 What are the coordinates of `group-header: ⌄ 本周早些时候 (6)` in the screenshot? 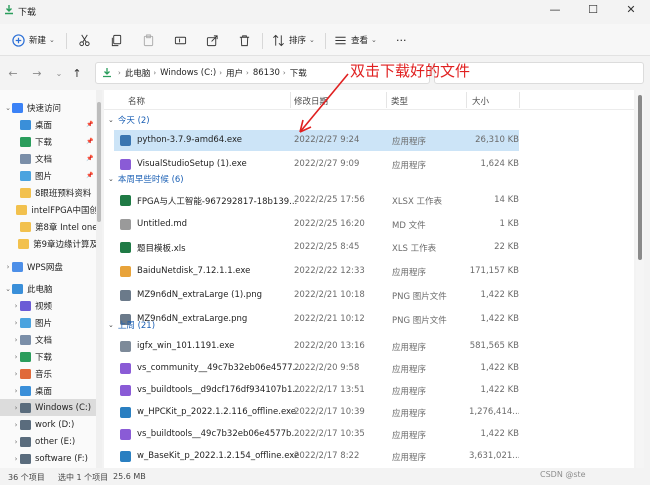 It's located at (146, 179).